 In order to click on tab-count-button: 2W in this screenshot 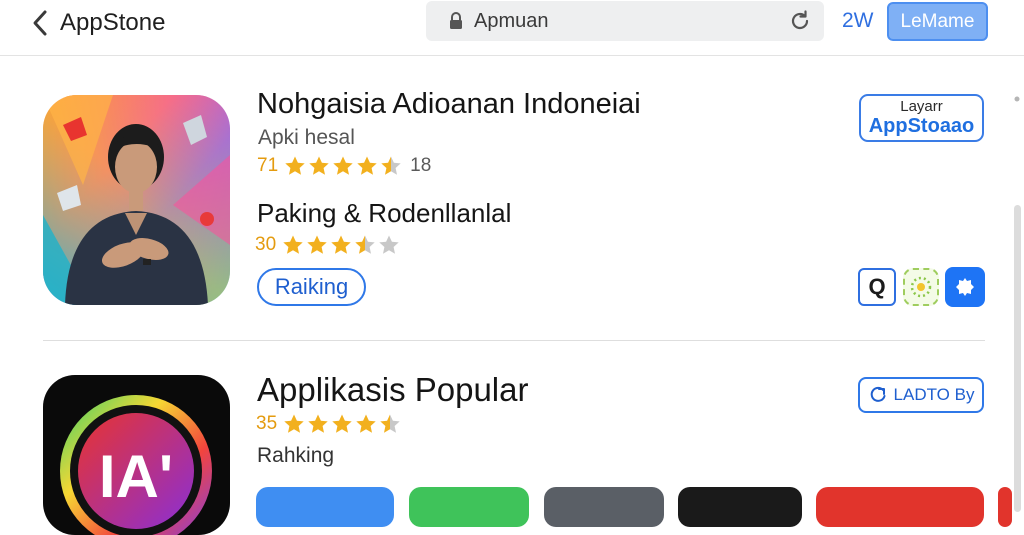, I will do `click(858, 21)`.